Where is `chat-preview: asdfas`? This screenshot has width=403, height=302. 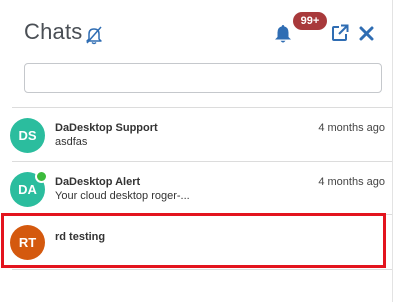
chat-preview: asdfas is located at coordinates (71, 142).